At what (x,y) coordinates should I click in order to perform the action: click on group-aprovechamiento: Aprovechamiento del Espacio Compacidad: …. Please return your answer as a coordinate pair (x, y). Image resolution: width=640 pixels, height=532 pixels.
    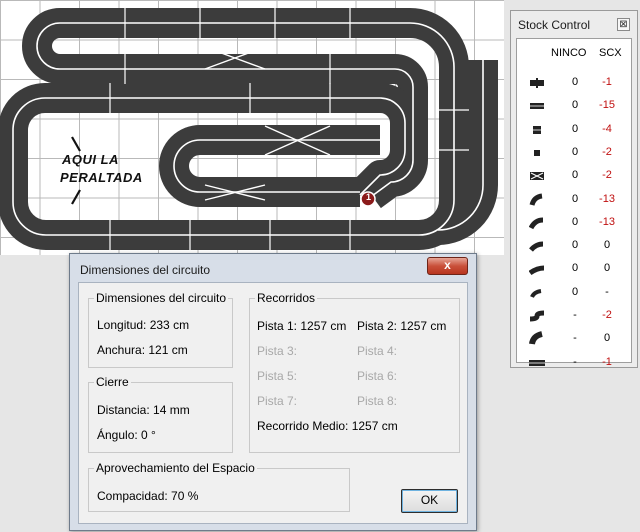
    Looking at the image, I should click on (219, 486).